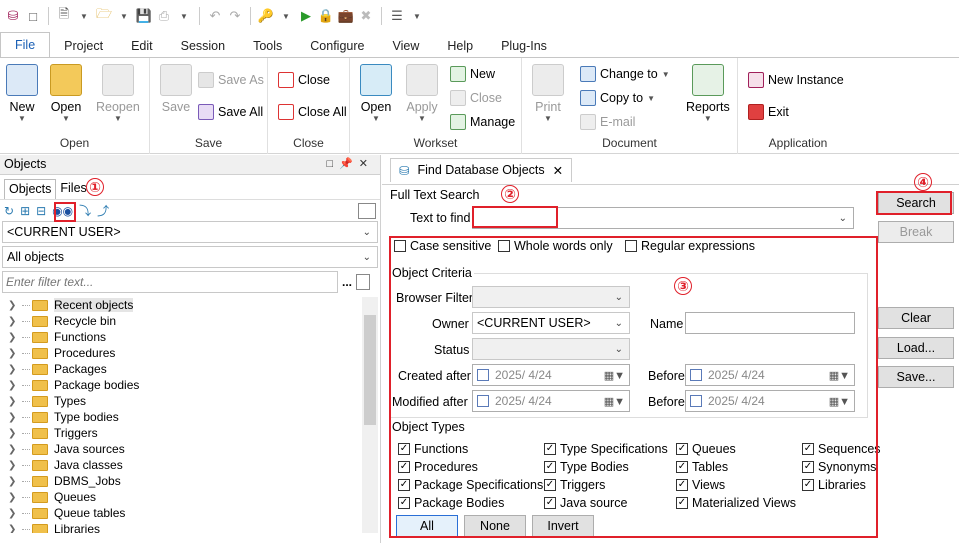 This screenshot has height=543, width=959. Describe the element at coordinates (83, 46) in the screenshot. I see `menu-project: Project` at that location.